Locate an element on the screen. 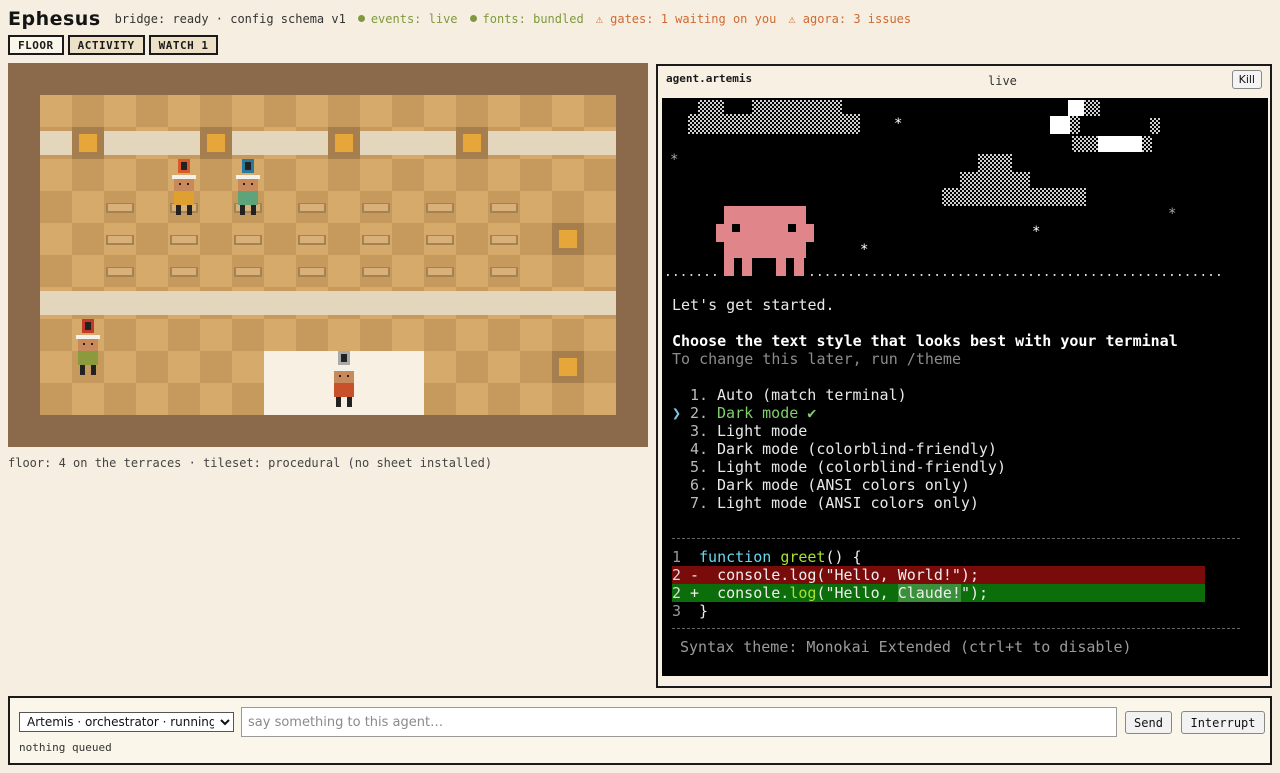 The height and width of the screenshot is (773, 1280). theme-option-2: ❯ 2. Dark mode ✔ is located at coordinates (744, 413).